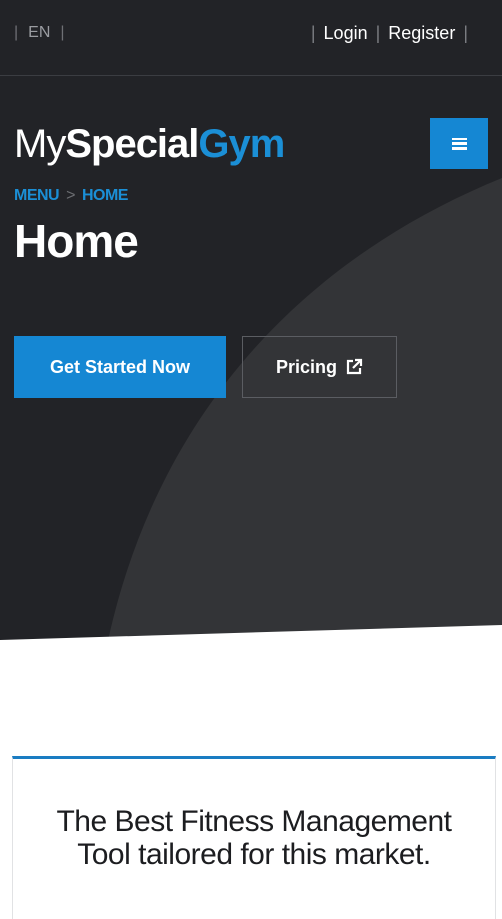  I want to click on brand-logo: MySpecialGym, so click(149, 144).